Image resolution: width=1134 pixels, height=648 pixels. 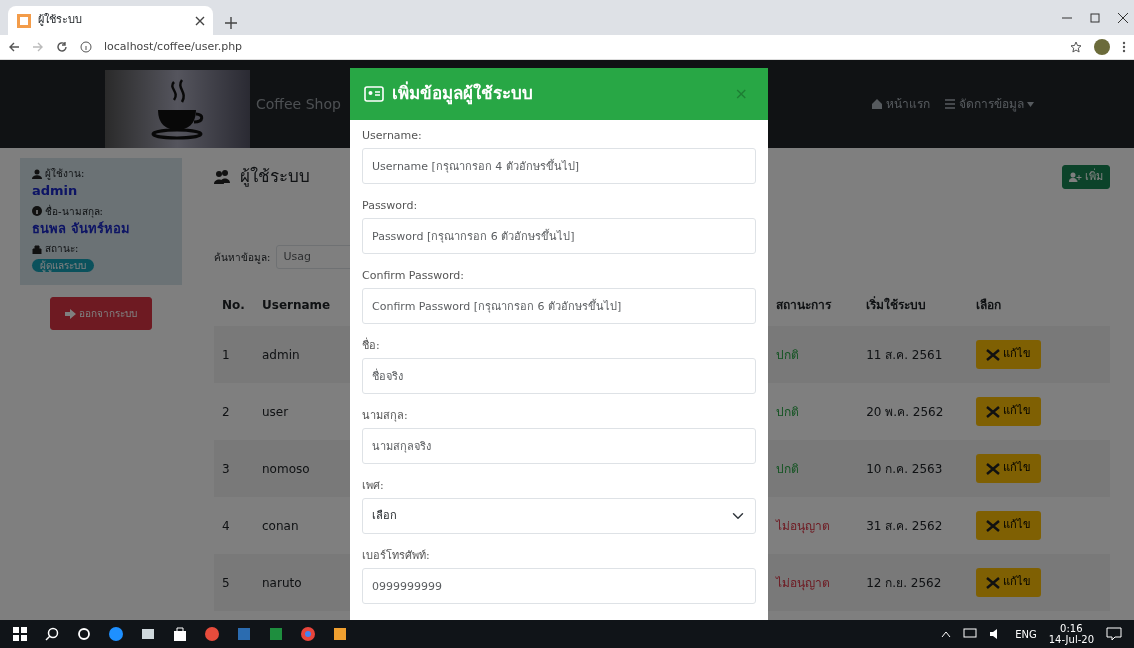 What do you see at coordinates (62, 249) in the screenshot?
I see `field-label: สถานะ:` at bounding box center [62, 249].